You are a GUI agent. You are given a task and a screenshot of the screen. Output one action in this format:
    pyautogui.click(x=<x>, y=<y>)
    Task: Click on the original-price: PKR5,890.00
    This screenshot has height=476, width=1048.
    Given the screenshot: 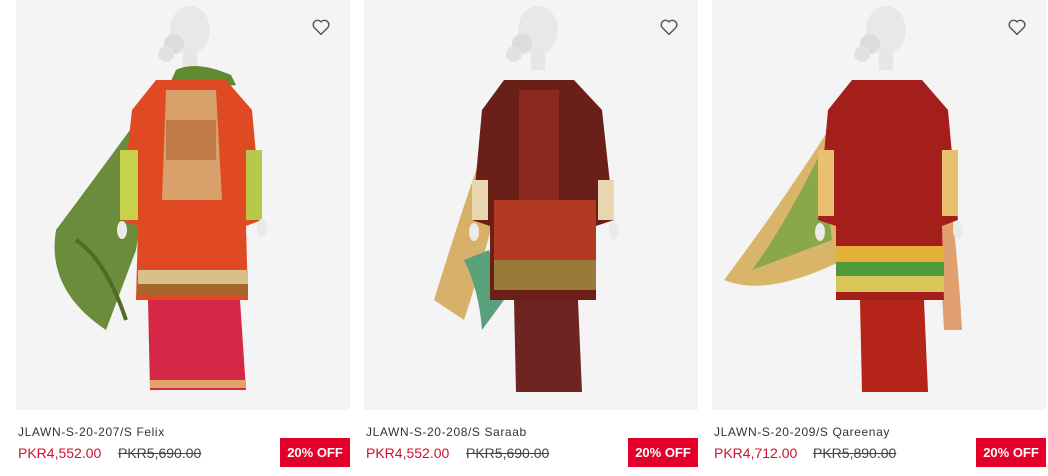 What is the action you would take?
    pyautogui.click(x=855, y=453)
    